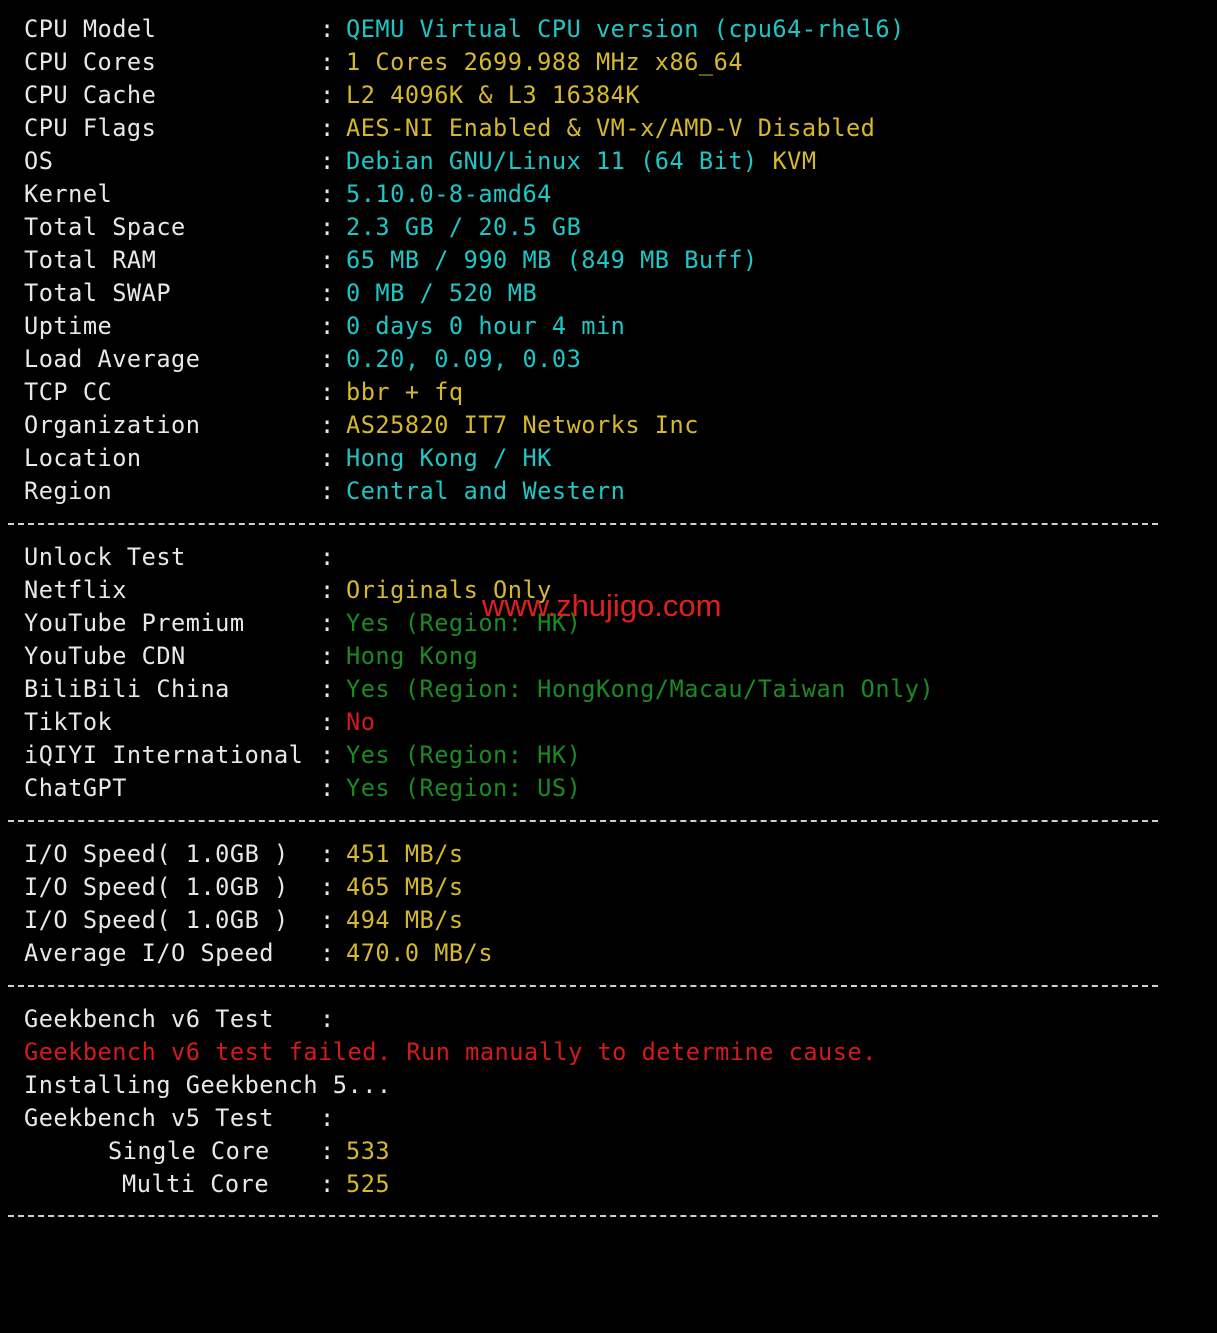 This screenshot has width=1217, height=1333. What do you see at coordinates (522, 425) in the screenshot?
I see `row-value: AS25820 IT7 Networks Inc` at bounding box center [522, 425].